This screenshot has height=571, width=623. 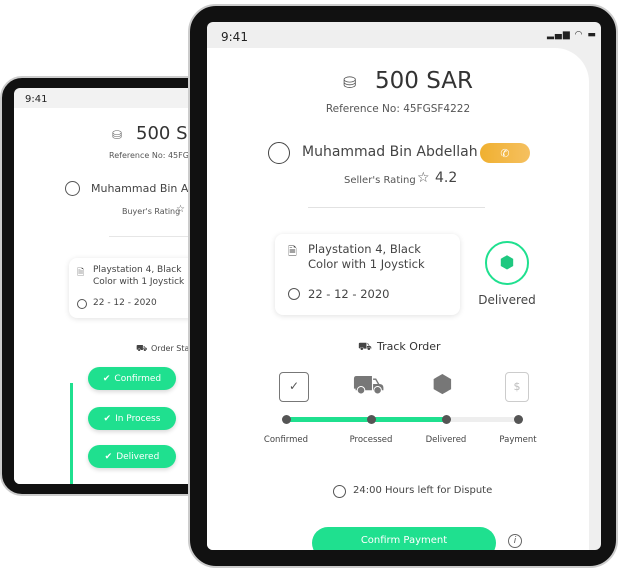 I want to click on reference-number: Reference No: 45FGS, so click(x=152, y=155).